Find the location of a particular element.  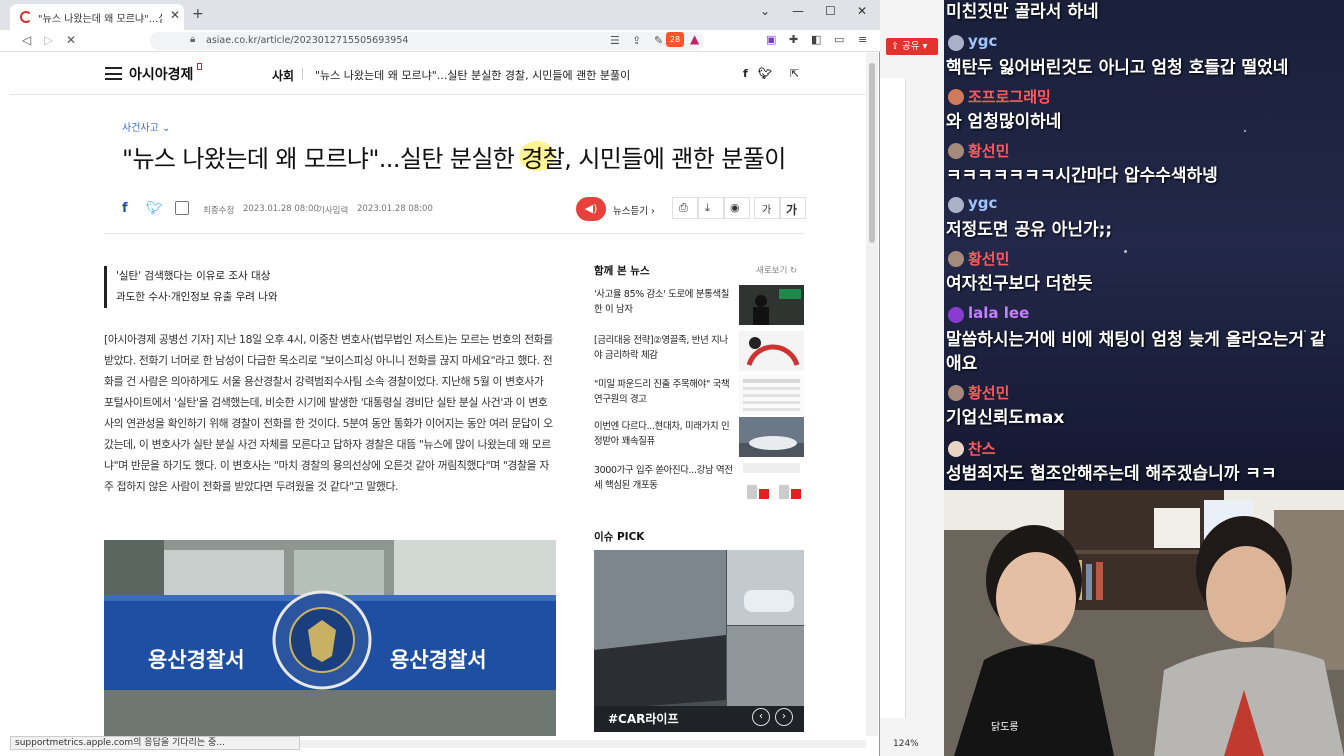

vertical-scrollbar is located at coordinates (872, 394).